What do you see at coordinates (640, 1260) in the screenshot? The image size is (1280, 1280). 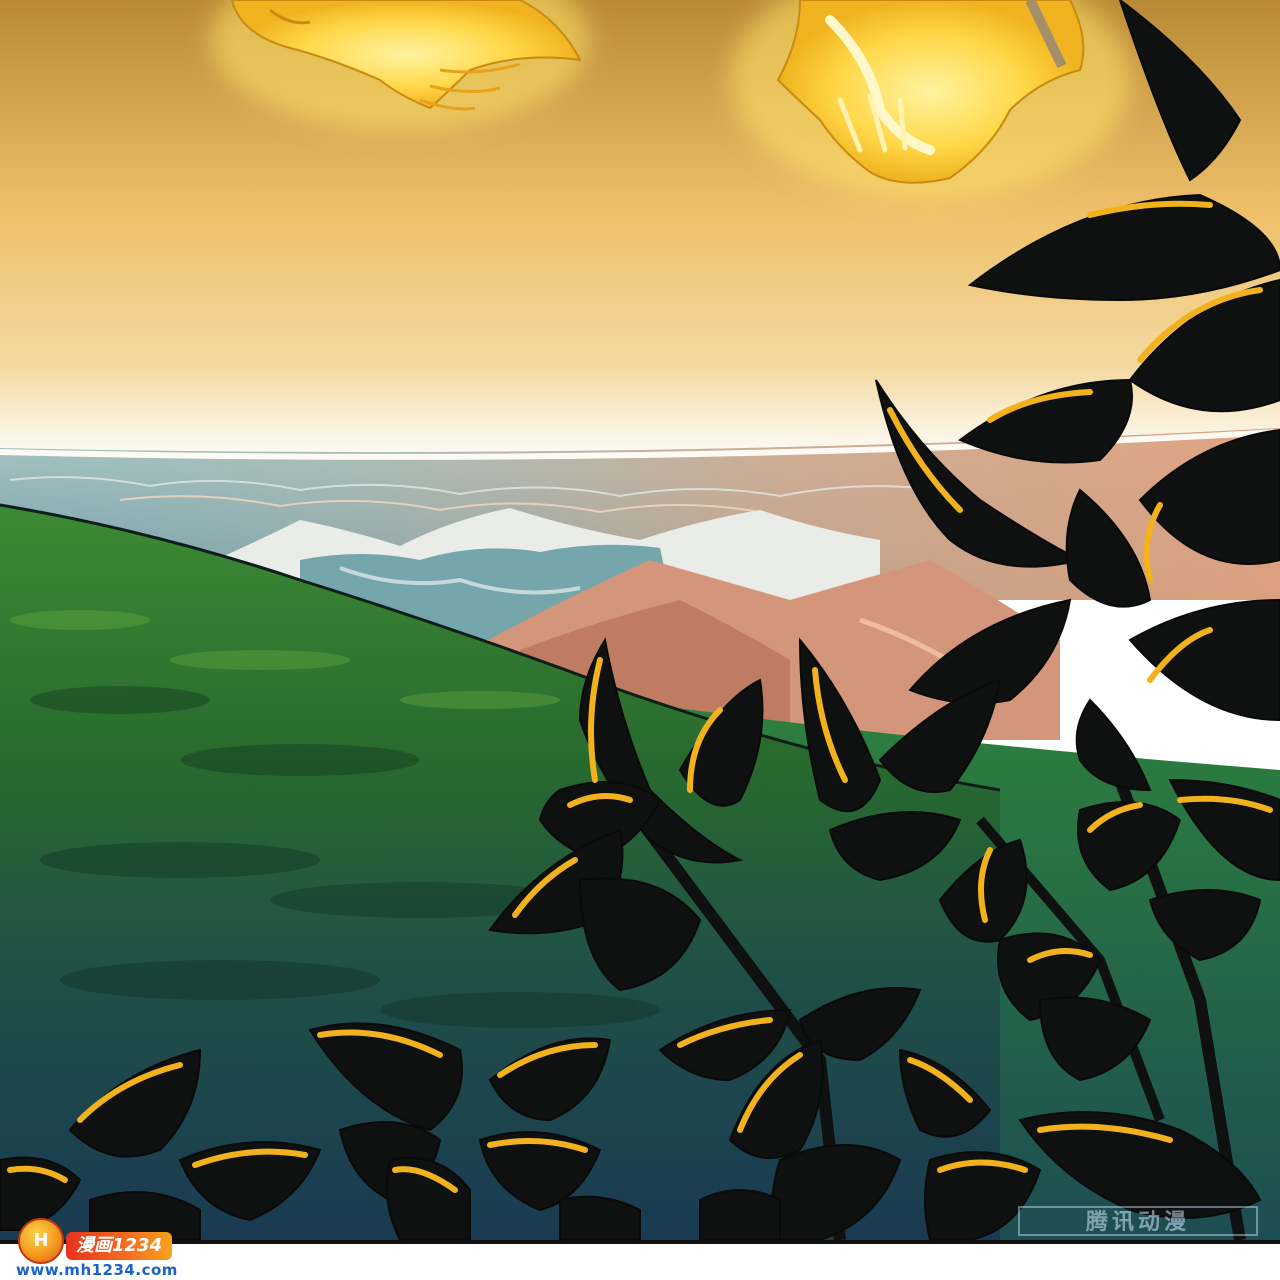 I see `bottom-strip` at bounding box center [640, 1260].